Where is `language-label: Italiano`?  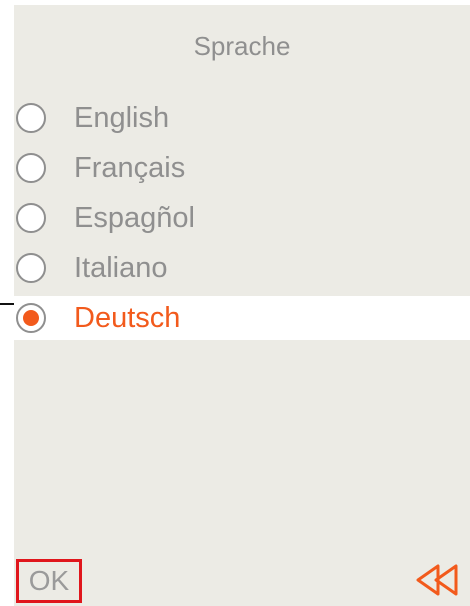
language-label: Italiano is located at coordinates (121, 268).